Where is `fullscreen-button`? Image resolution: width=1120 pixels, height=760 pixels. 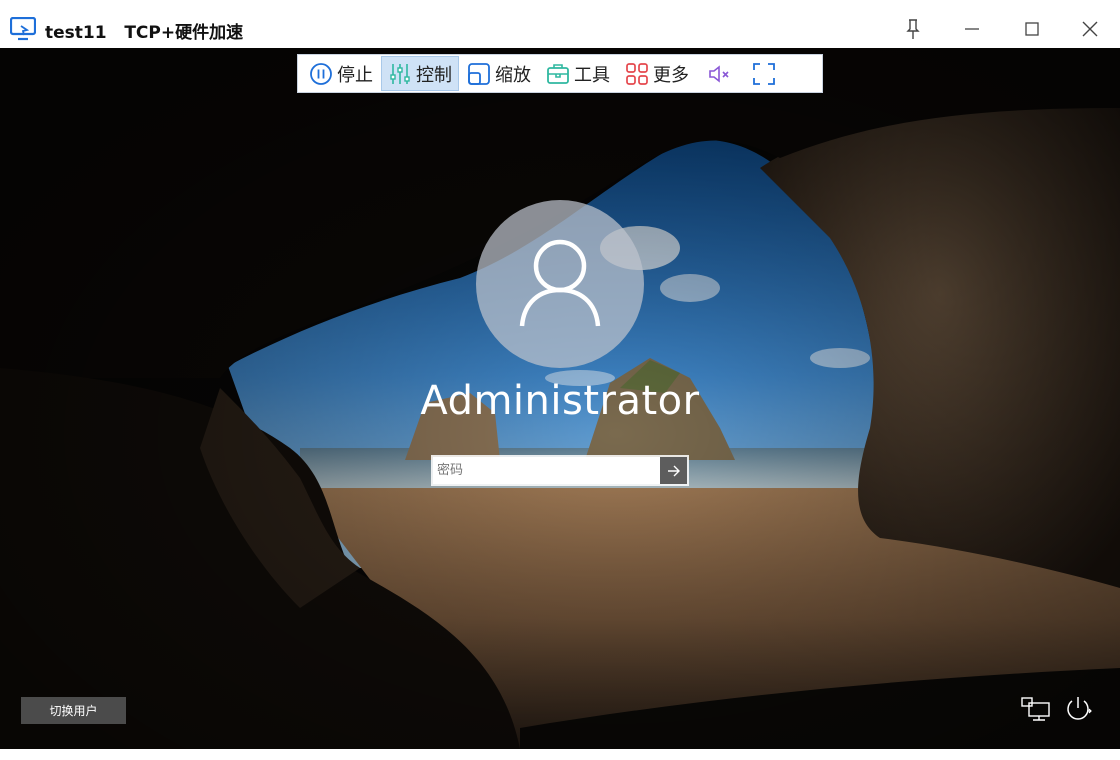
fullscreen-button is located at coordinates (764, 73).